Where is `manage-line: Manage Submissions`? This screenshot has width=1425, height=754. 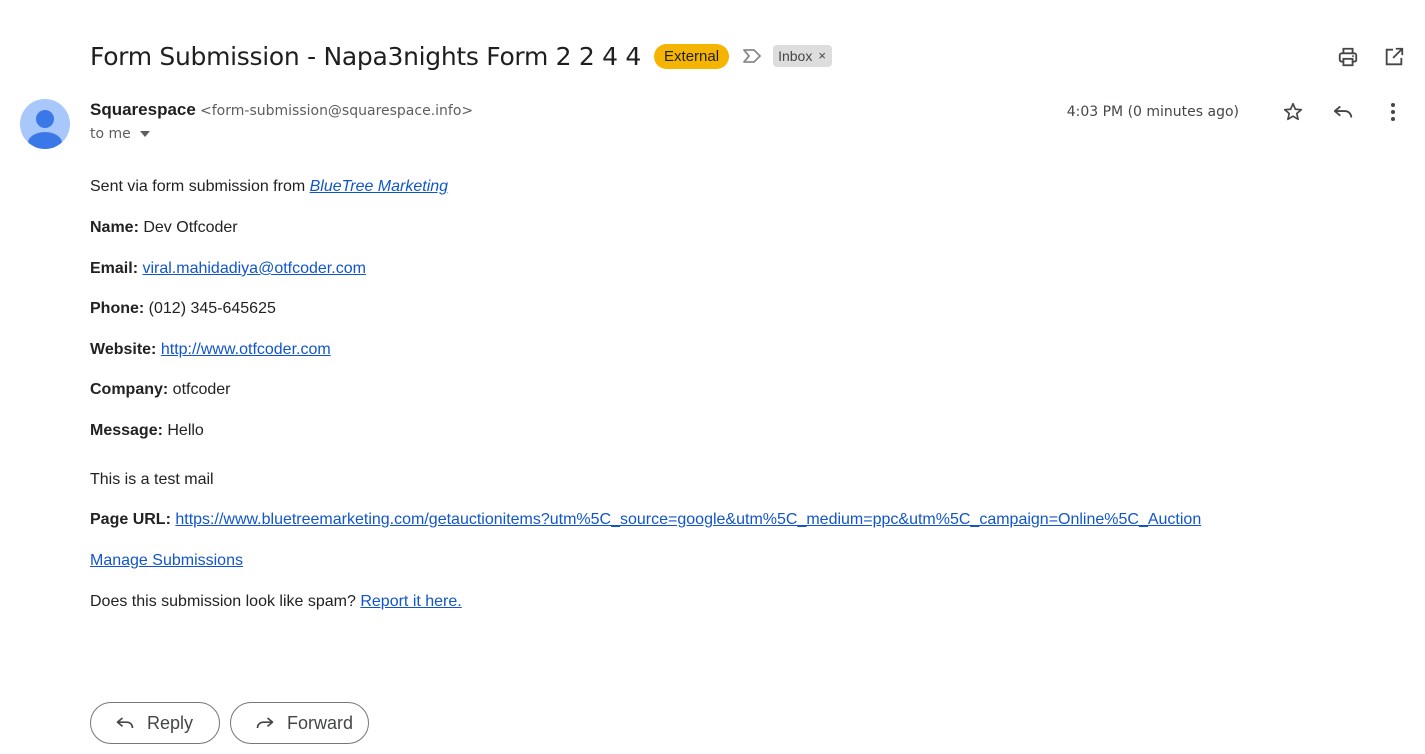 manage-line: Manage Submissions is located at coordinates (166, 561).